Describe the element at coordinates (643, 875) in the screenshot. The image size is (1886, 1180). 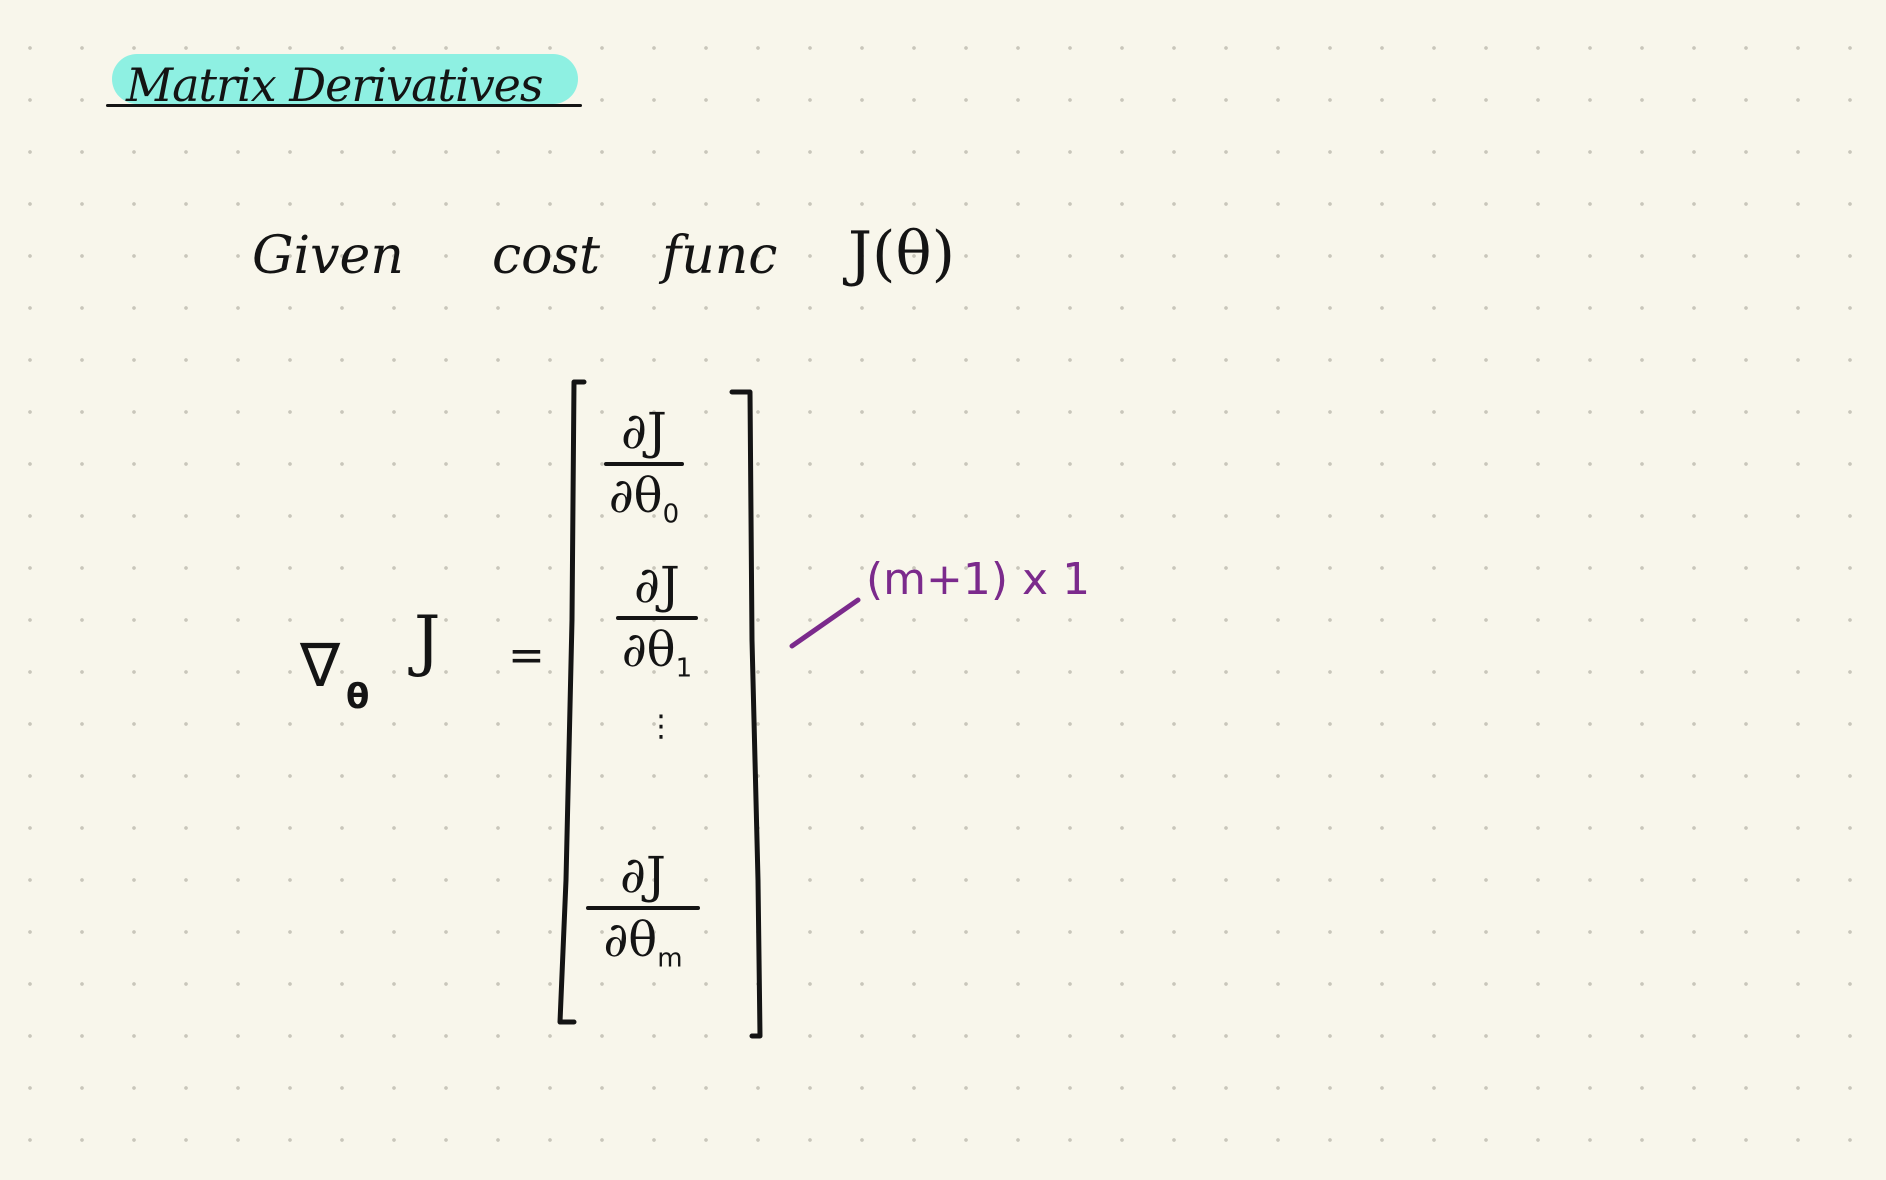
I see `entry-m-numerator: ∂J` at that location.